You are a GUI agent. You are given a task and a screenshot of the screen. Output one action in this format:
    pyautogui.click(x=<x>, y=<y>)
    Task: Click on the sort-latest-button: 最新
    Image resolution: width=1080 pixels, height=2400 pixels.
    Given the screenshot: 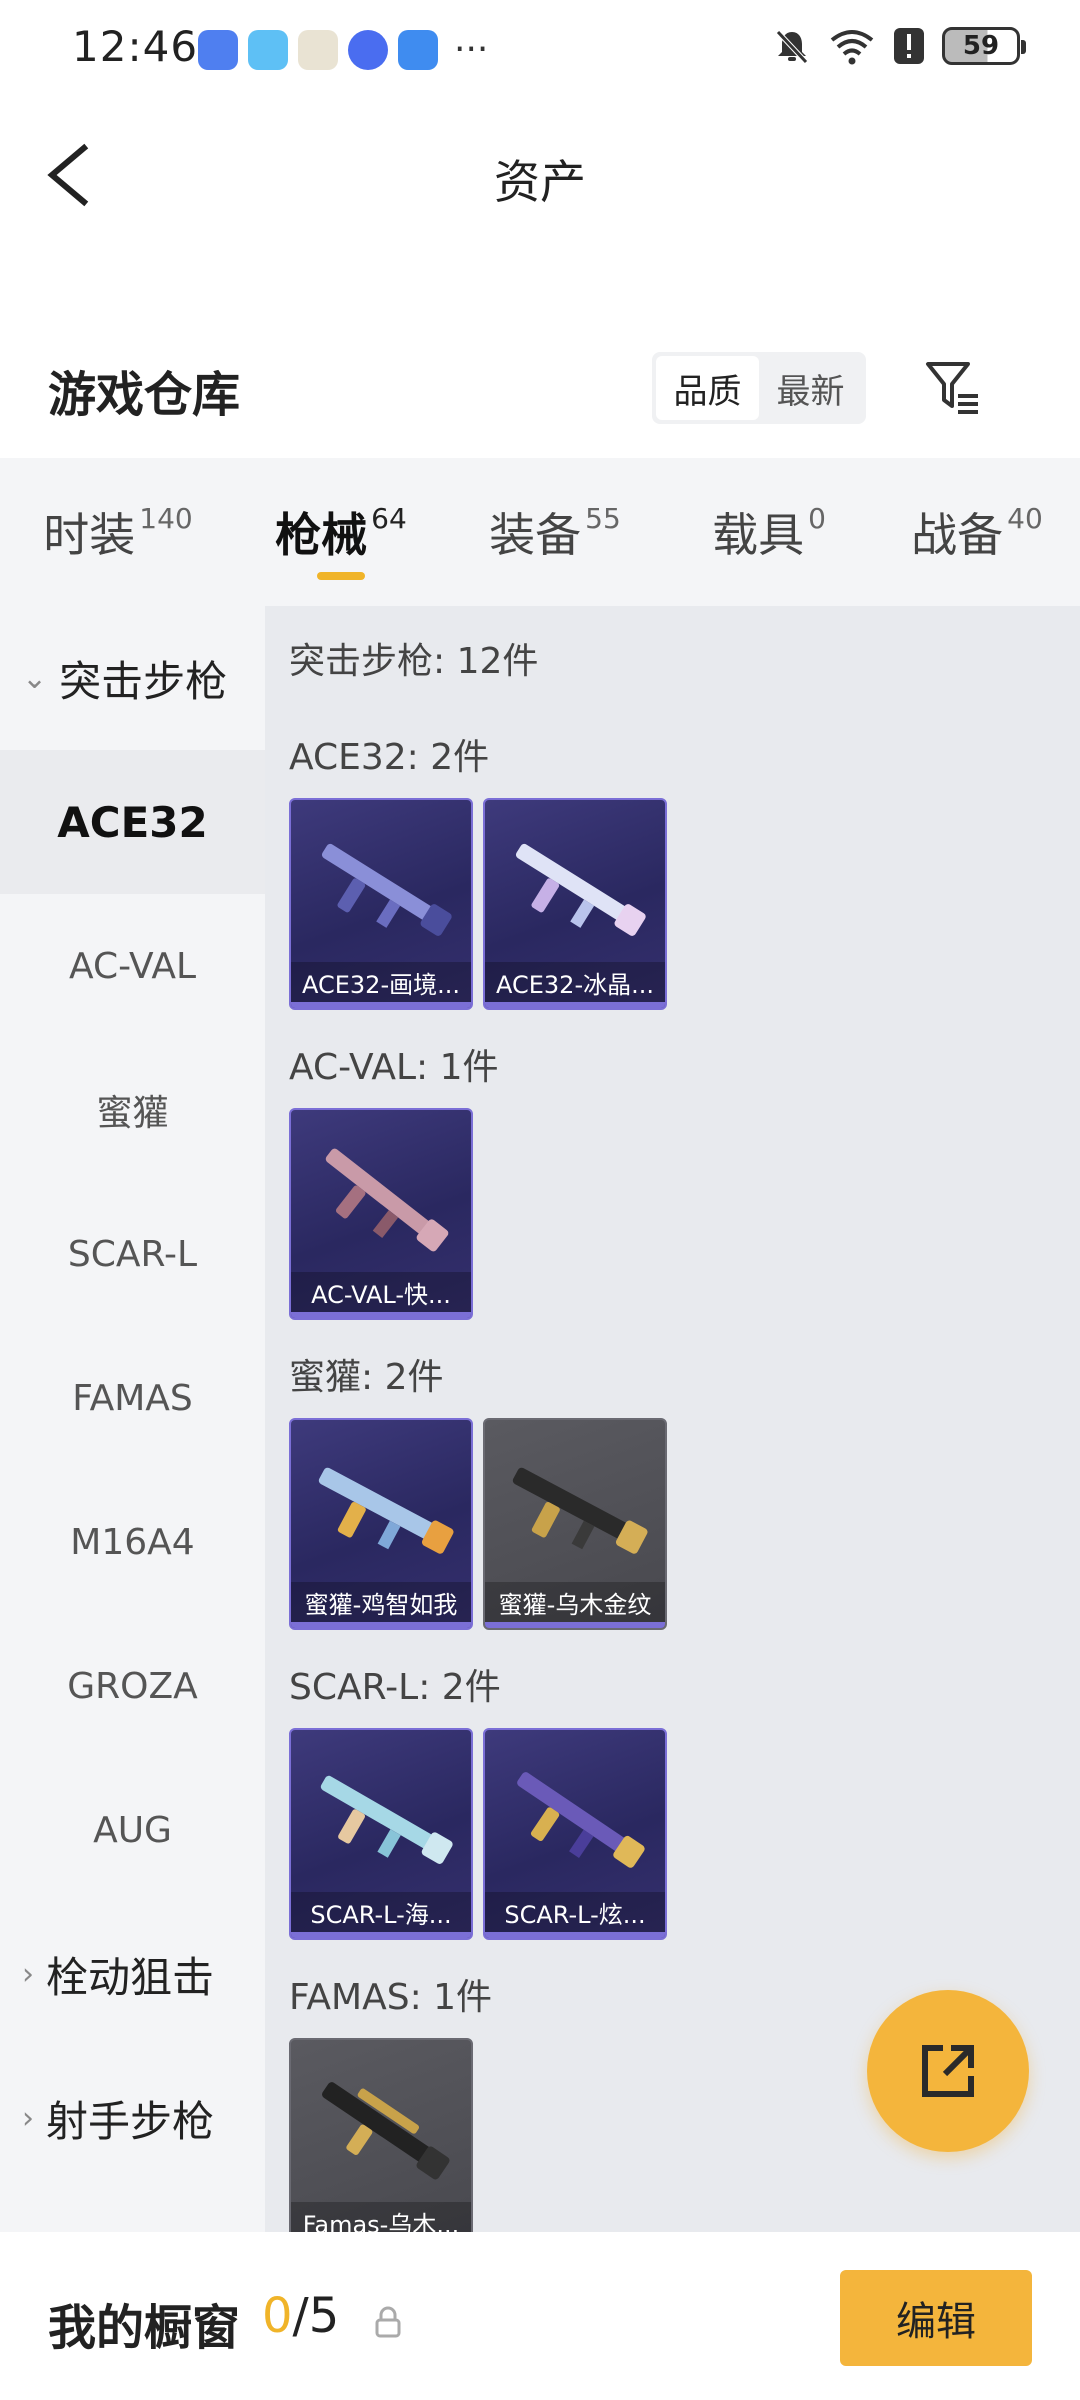 What is the action you would take?
    pyautogui.click(x=810, y=388)
    